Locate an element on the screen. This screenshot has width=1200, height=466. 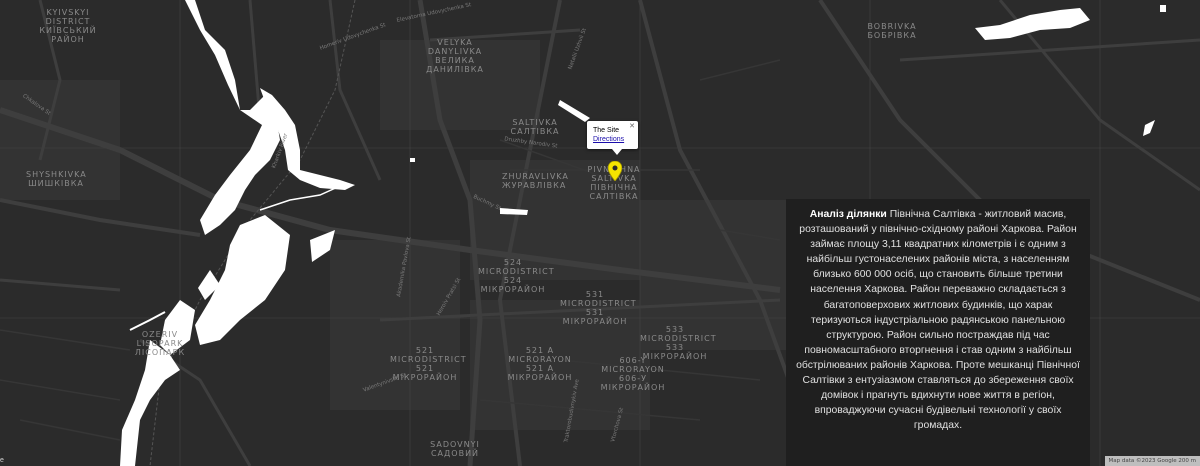
info-window: The Site Directions ✕ is located at coordinates (612, 138).